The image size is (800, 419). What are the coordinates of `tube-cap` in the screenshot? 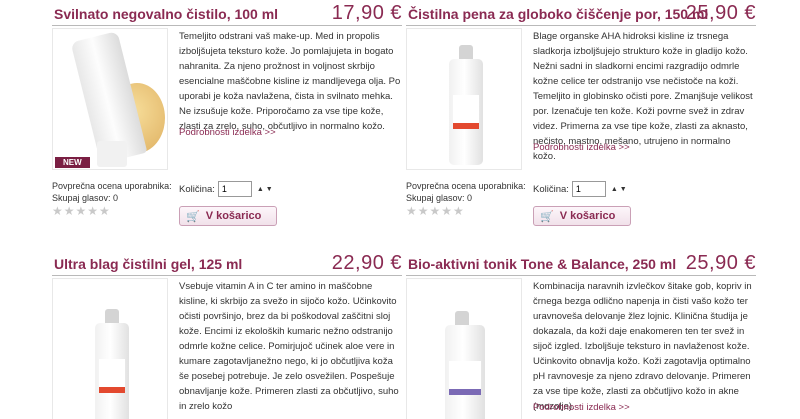 It's located at (112, 154).